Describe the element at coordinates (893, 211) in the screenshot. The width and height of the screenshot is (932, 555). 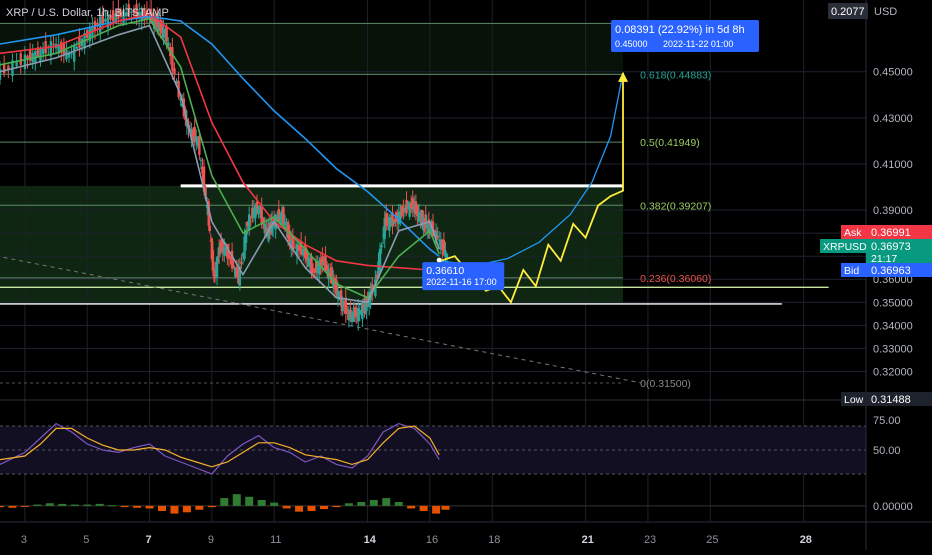
I see `price-tick-label: 0.39000` at that location.